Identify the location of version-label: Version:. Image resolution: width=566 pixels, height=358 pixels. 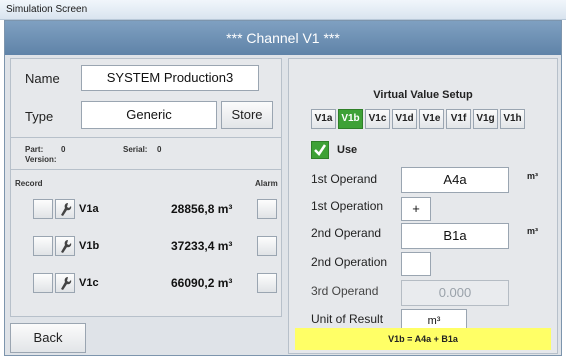
(41, 159).